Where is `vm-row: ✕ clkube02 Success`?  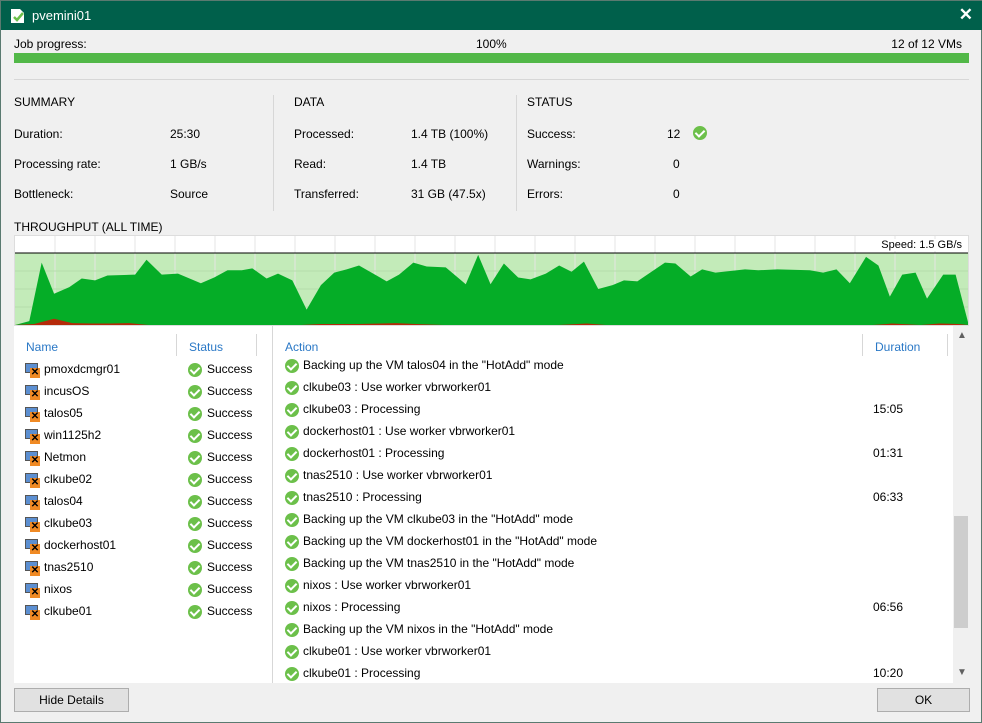 vm-row: ✕ clkube02 Success is located at coordinates (138, 479).